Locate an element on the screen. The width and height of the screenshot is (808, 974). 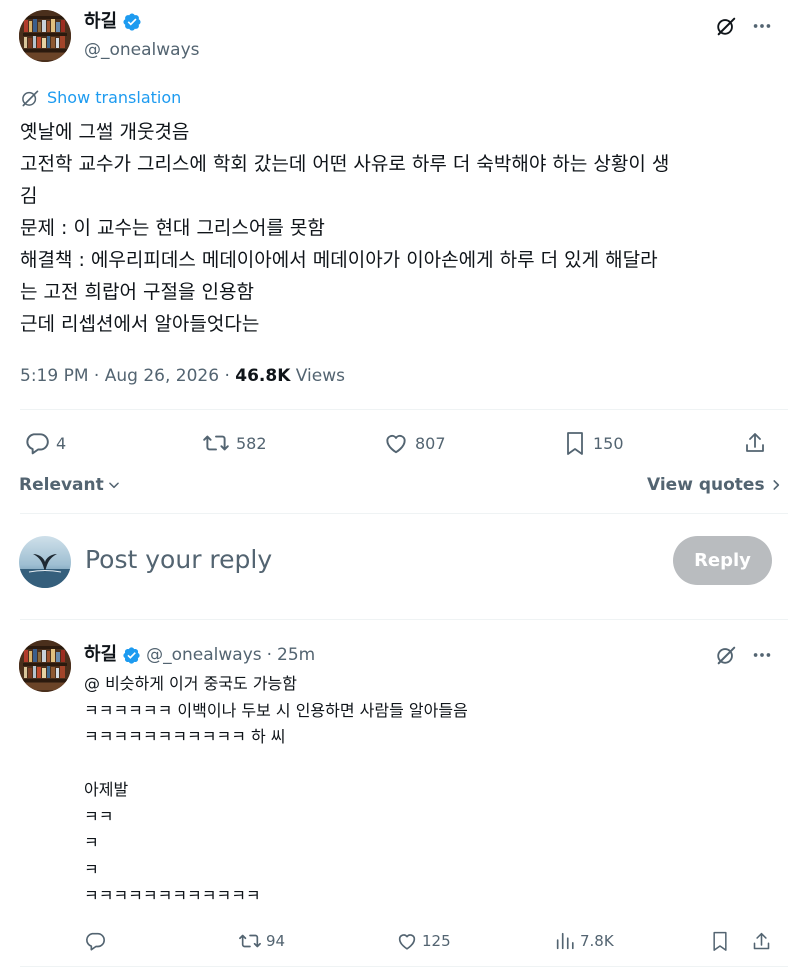
bookmark-count: 150 is located at coordinates (608, 443).